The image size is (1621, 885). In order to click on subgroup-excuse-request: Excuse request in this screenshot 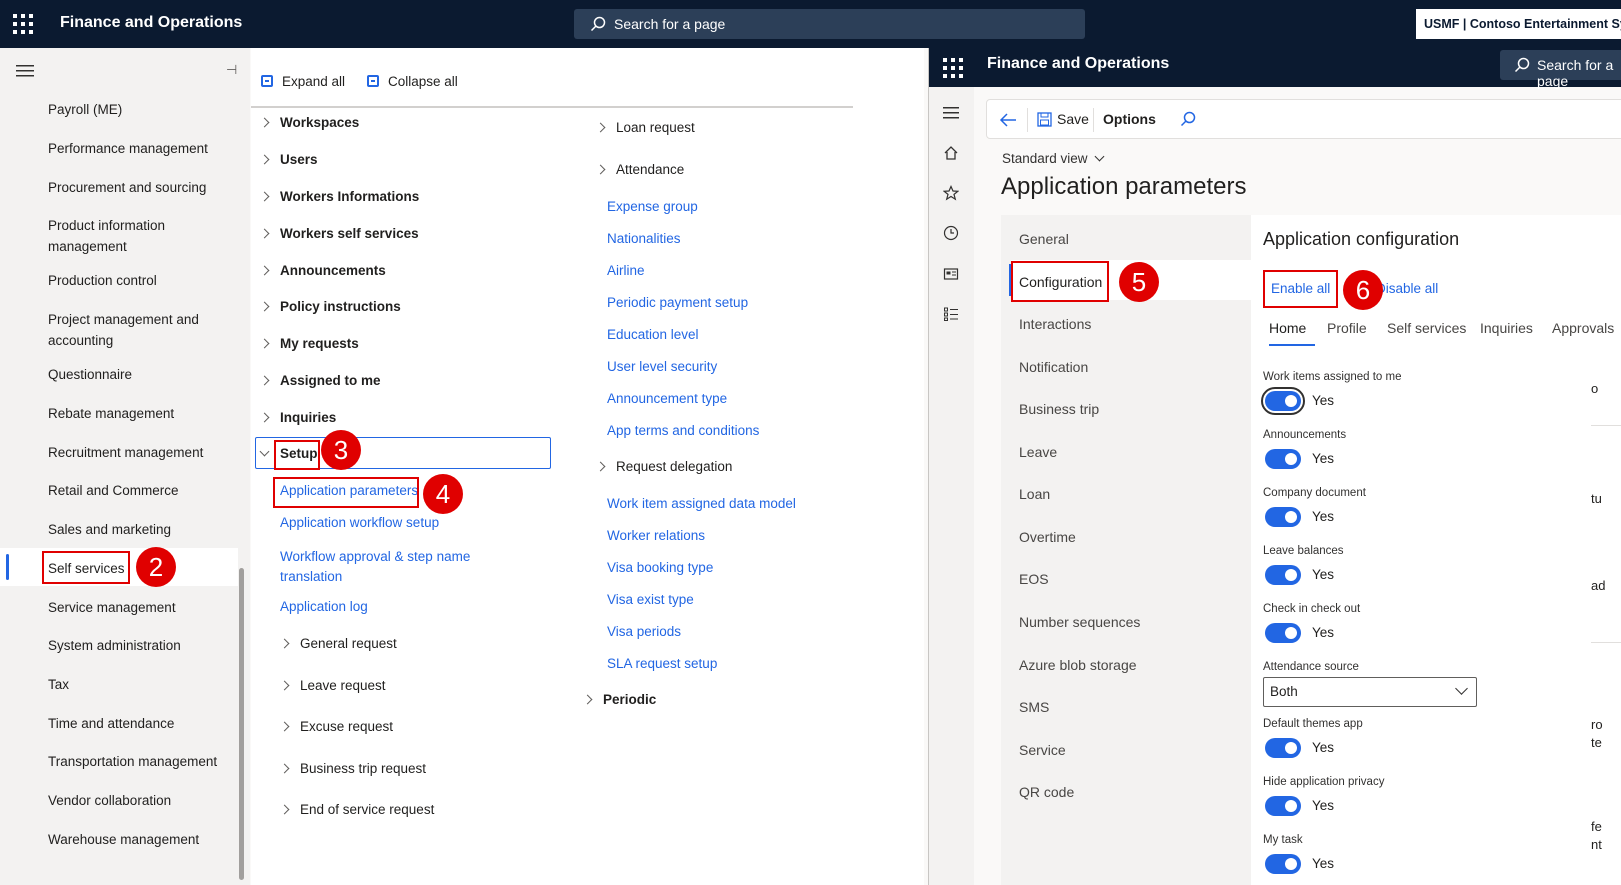, I will do `click(336, 726)`.